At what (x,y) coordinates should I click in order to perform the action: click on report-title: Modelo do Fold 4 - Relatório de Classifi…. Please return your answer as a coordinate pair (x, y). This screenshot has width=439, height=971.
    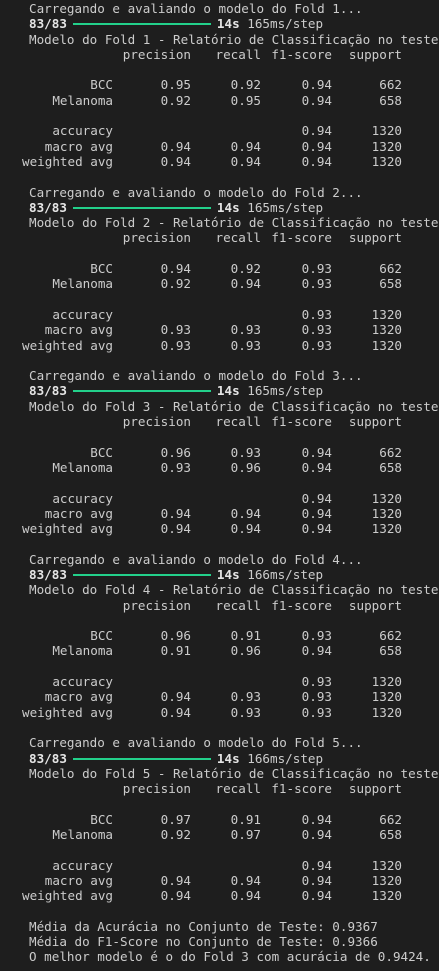
    Looking at the image, I should click on (234, 590).